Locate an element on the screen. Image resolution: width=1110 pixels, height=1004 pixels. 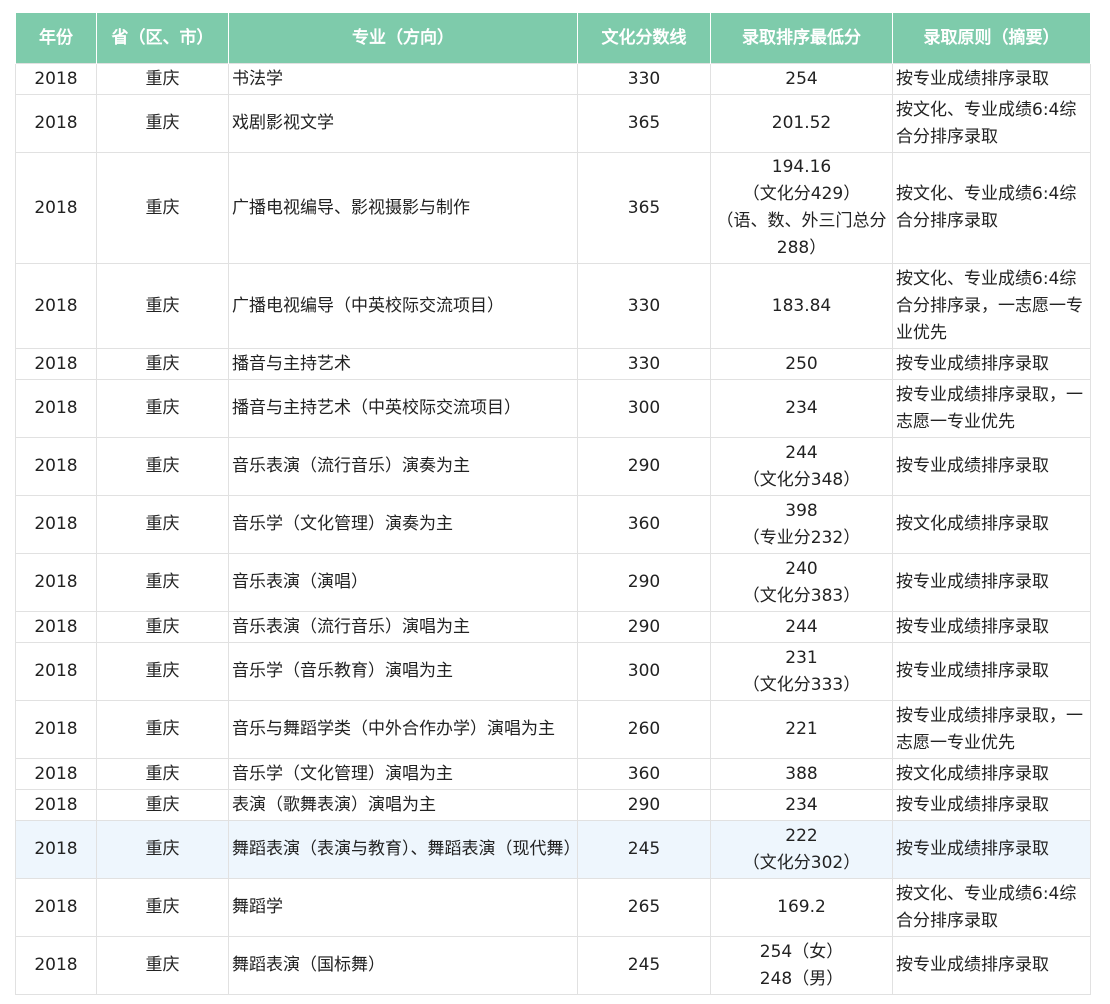
cell-min-score: 201.52 is located at coordinates (801, 123).